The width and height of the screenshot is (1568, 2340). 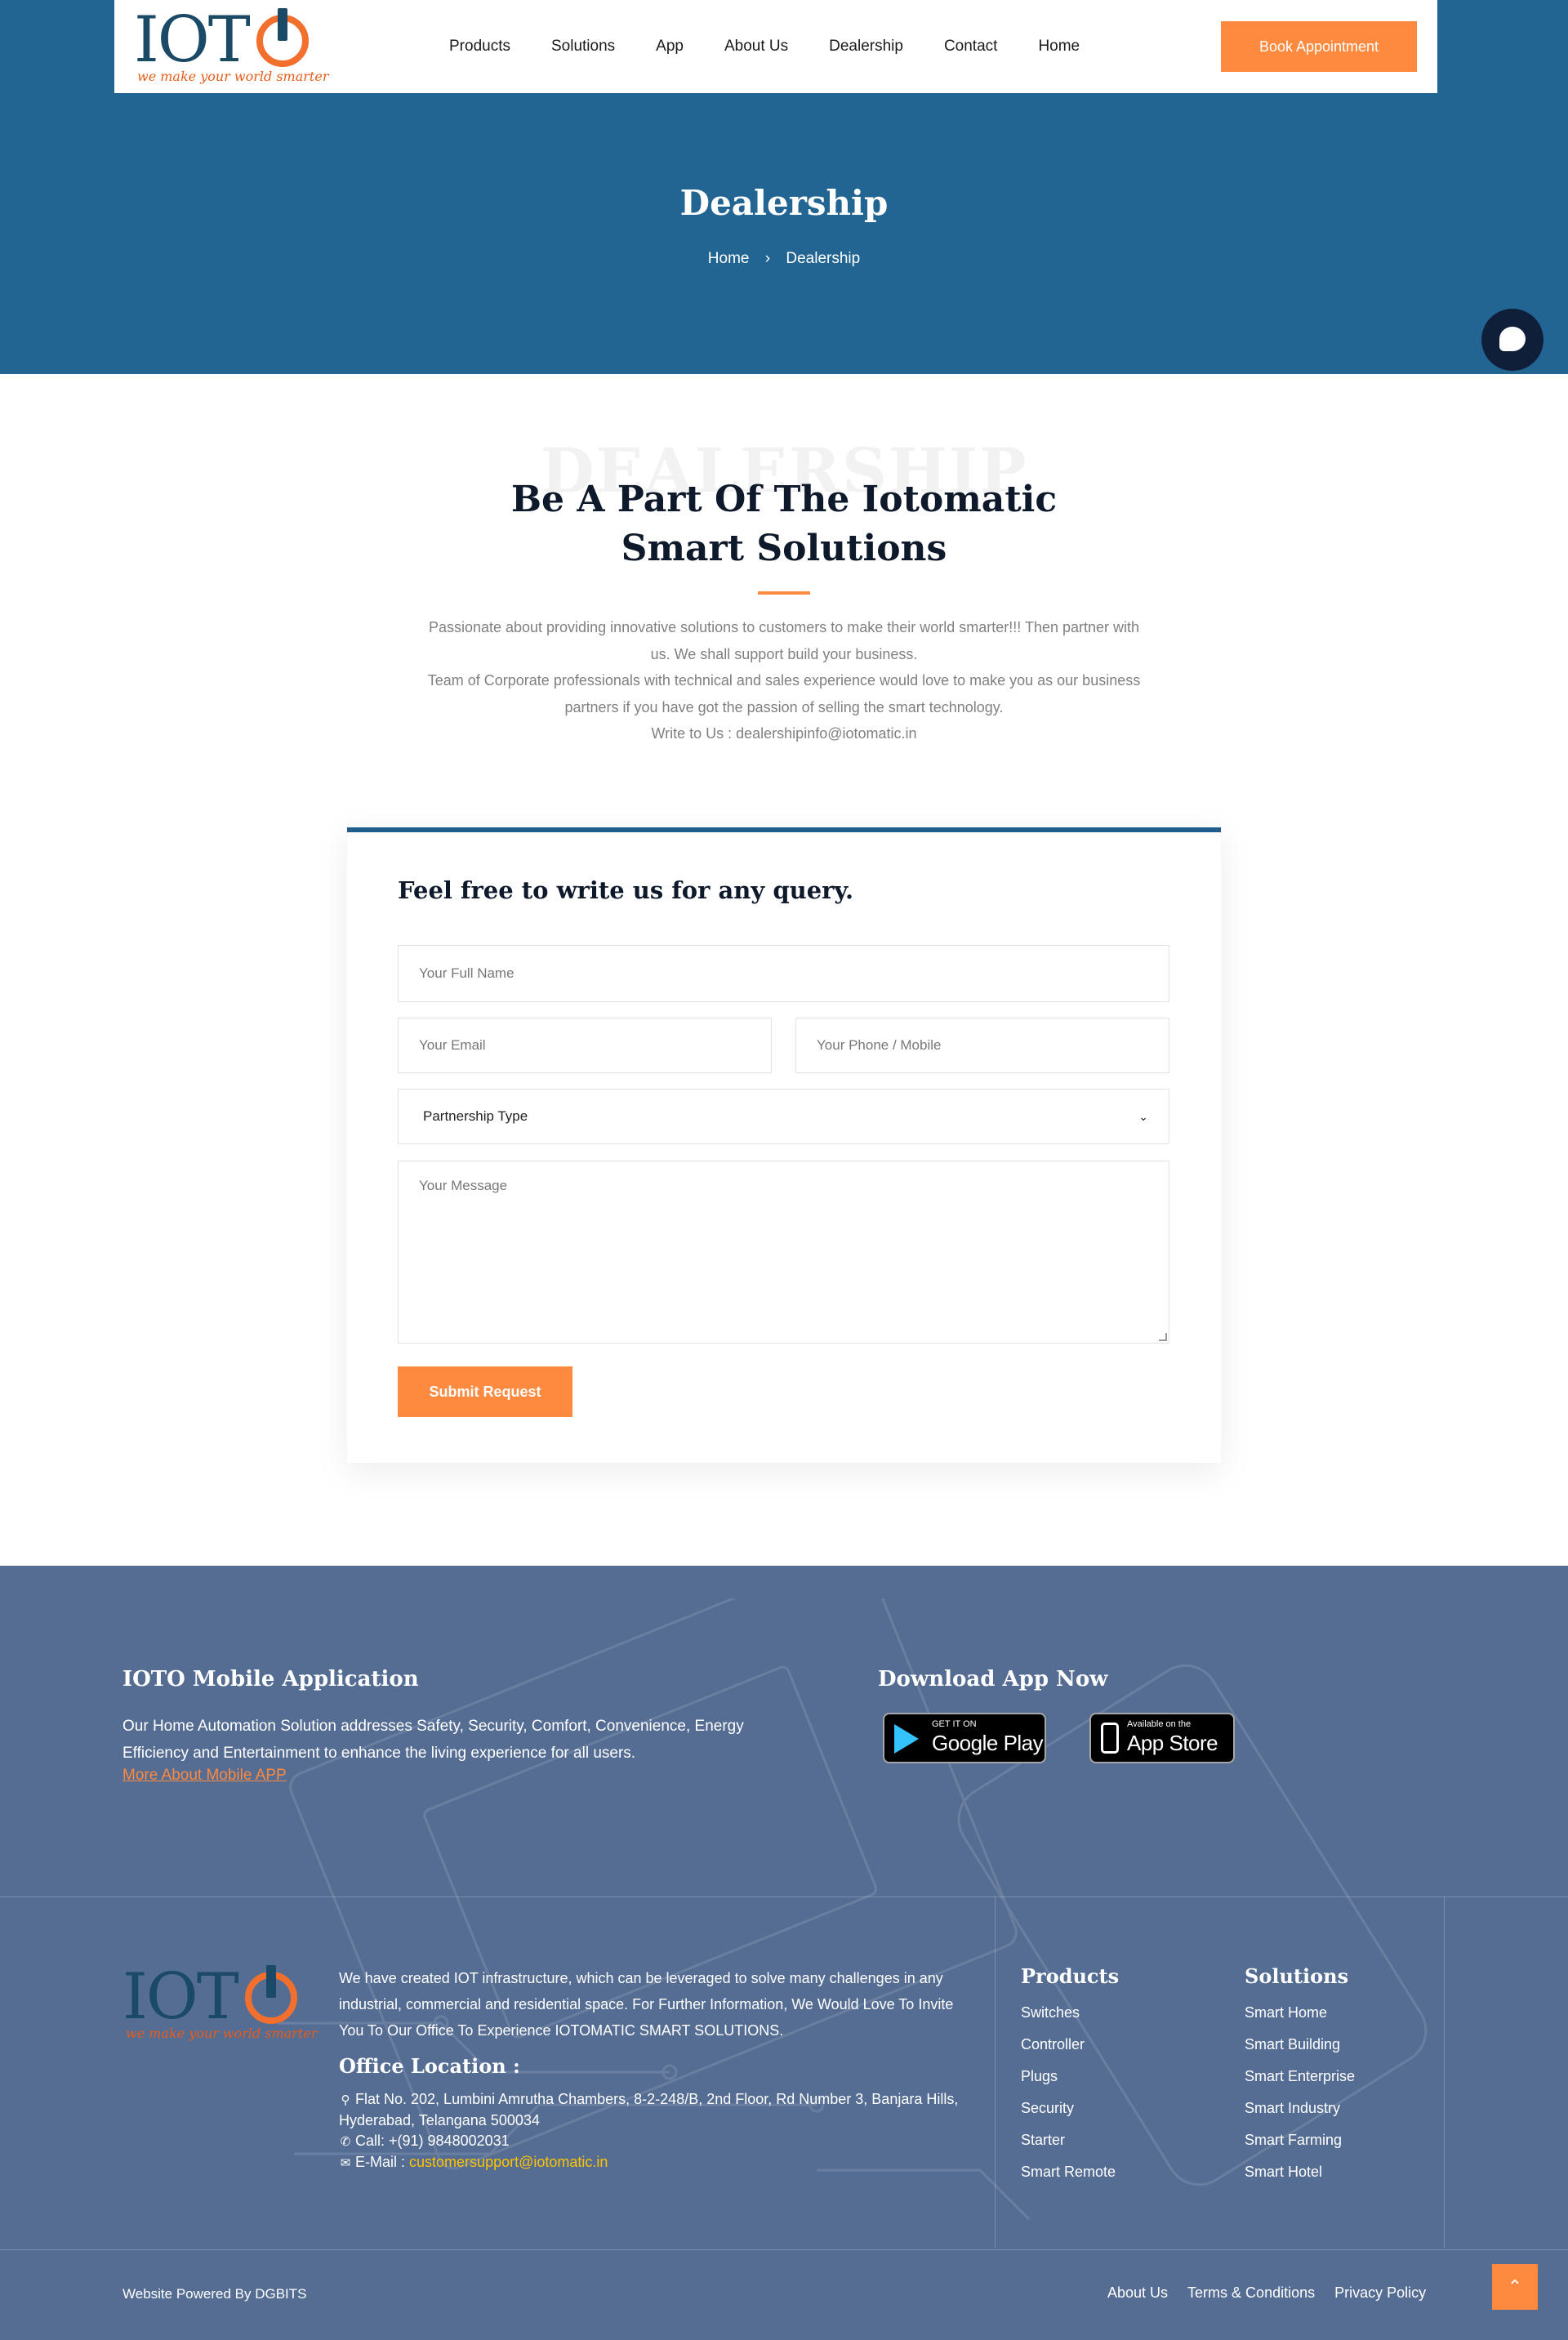 I want to click on nav-about-us: About Us, so click(x=756, y=47).